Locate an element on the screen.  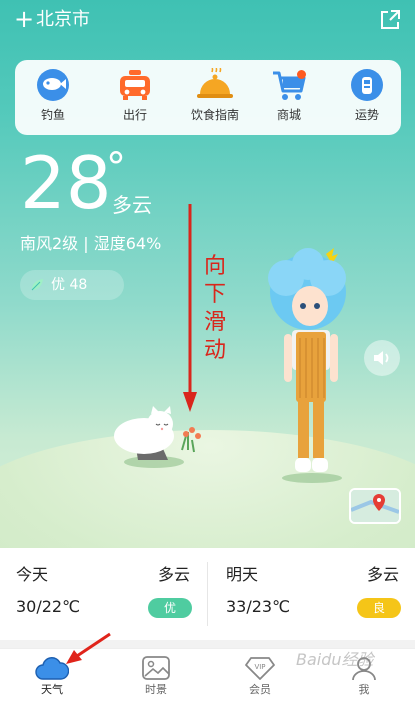
share-icon is located at coordinates (390, 20).